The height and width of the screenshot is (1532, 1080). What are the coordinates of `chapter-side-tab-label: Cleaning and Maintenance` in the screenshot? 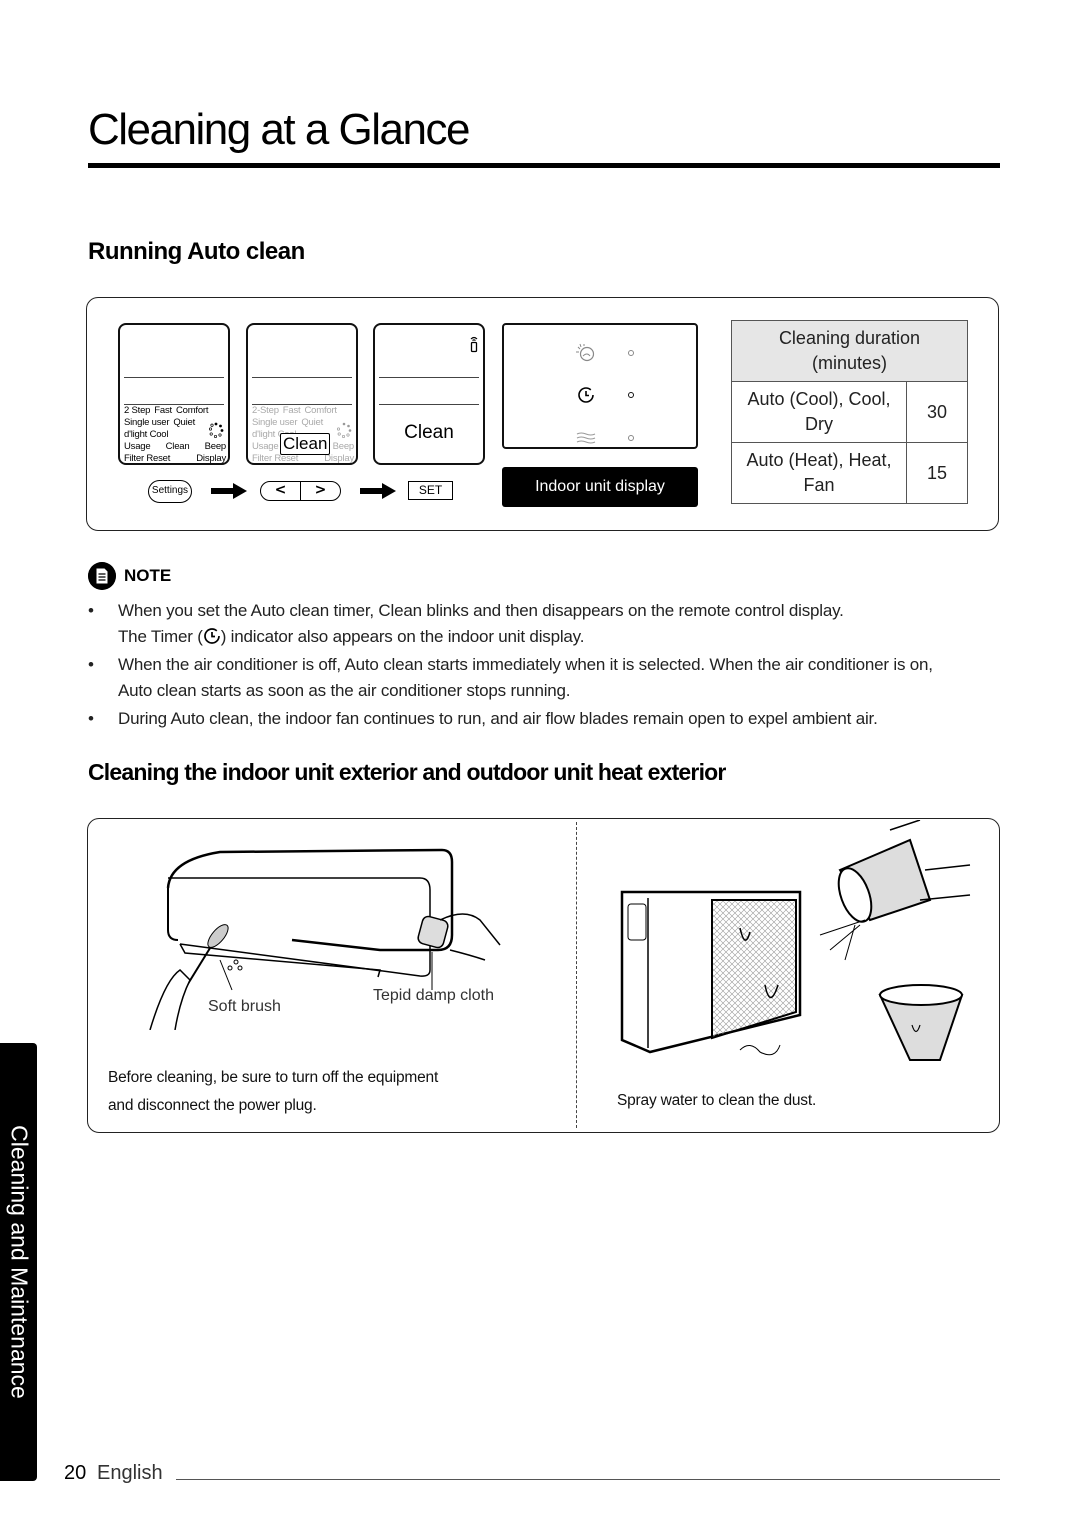 It's located at (19, 1262).